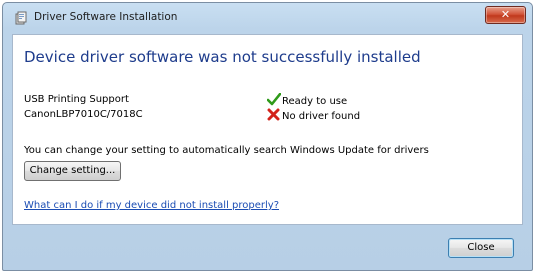 The width and height of the screenshot is (535, 273). Describe the element at coordinates (267, 18) in the screenshot. I see `title-bar: Driver Software Installation ✕` at that location.